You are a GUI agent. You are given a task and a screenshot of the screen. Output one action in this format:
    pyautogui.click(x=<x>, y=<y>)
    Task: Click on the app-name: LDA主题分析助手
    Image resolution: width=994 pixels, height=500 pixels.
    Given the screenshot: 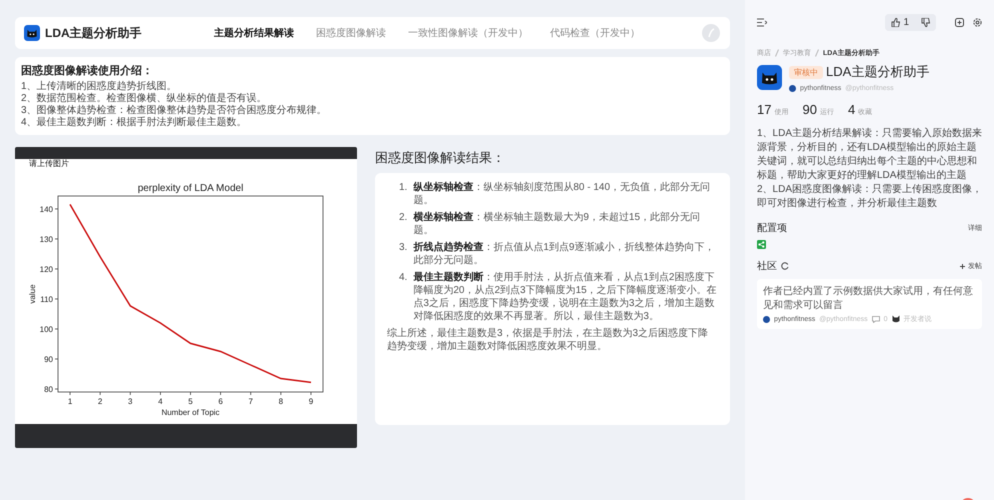 What is the action you would take?
    pyautogui.click(x=93, y=33)
    